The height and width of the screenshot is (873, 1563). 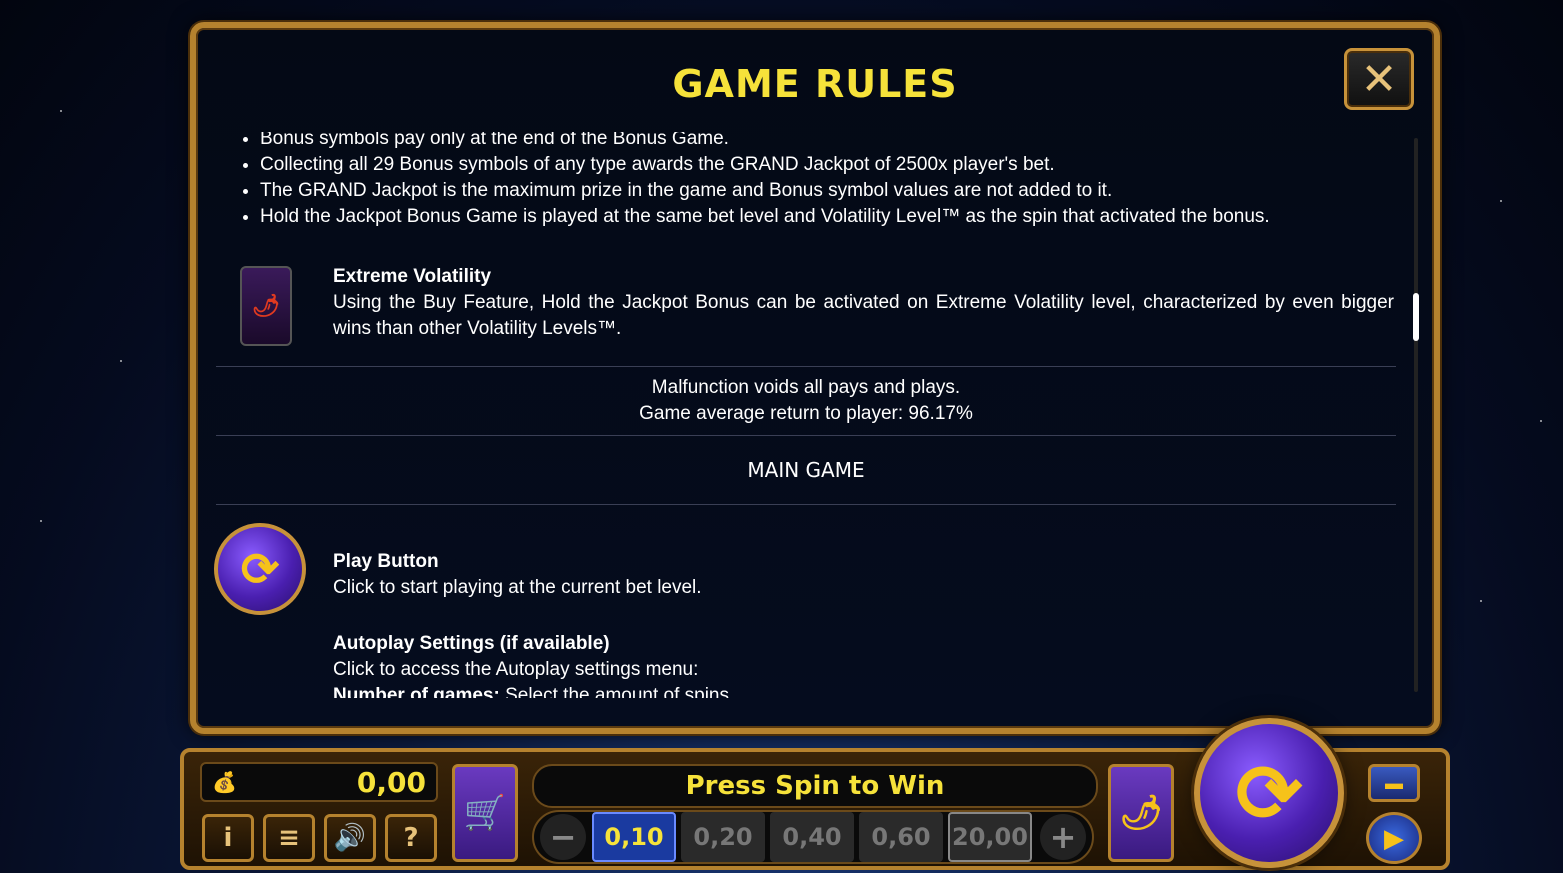 I want to click on plus-icon: +, so click(x=1063, y=837).